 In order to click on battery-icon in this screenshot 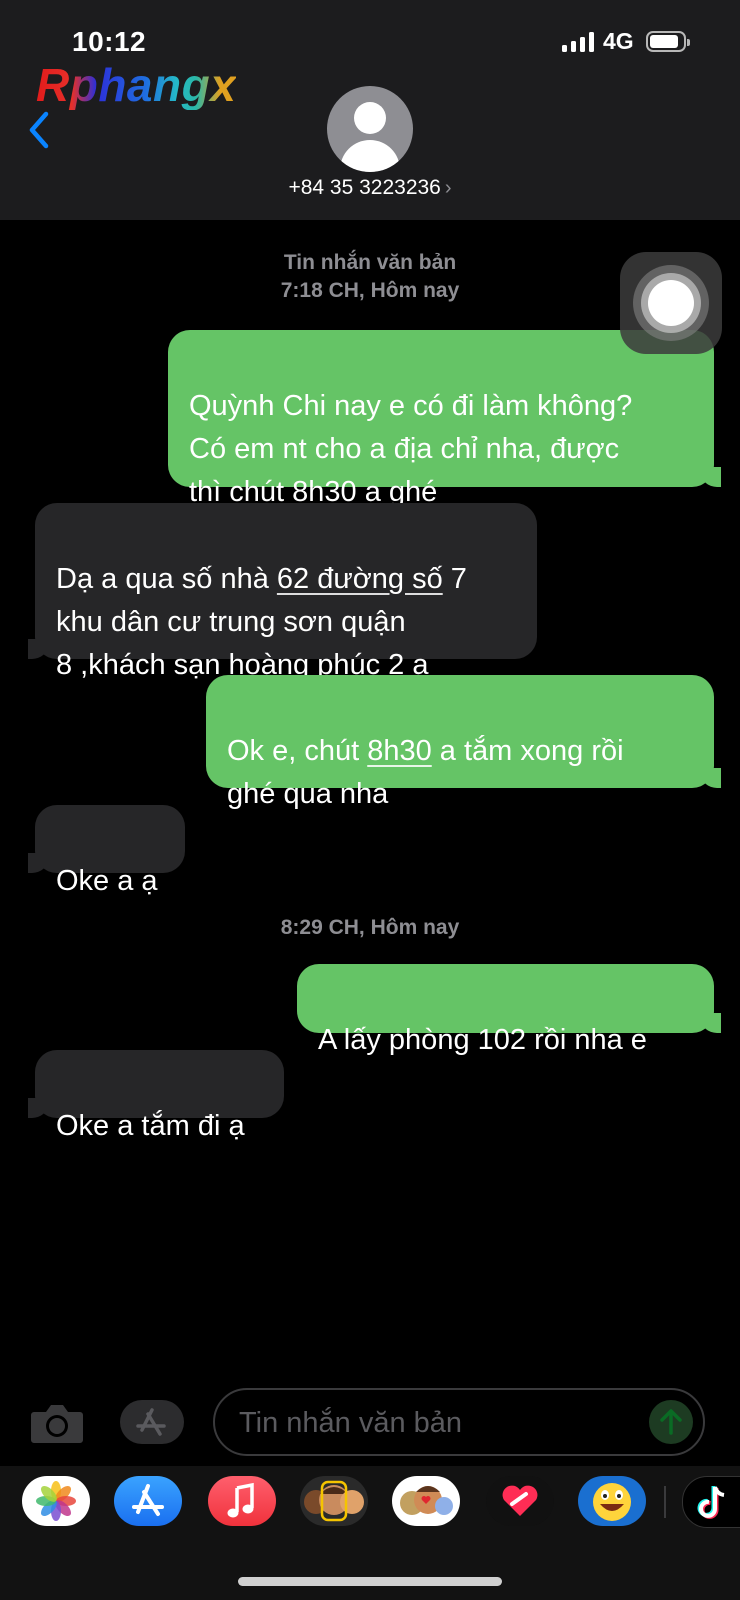, I will do `click(668, 41)`.